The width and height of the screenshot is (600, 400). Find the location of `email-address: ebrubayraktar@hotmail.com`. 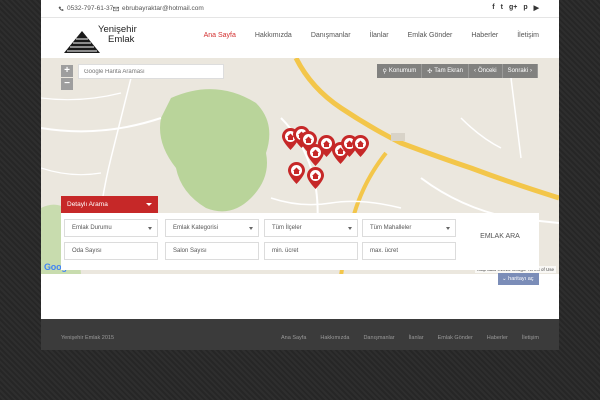

email-address: ebrubayraktar@hotmail.com is located at coordinates (163, 8).